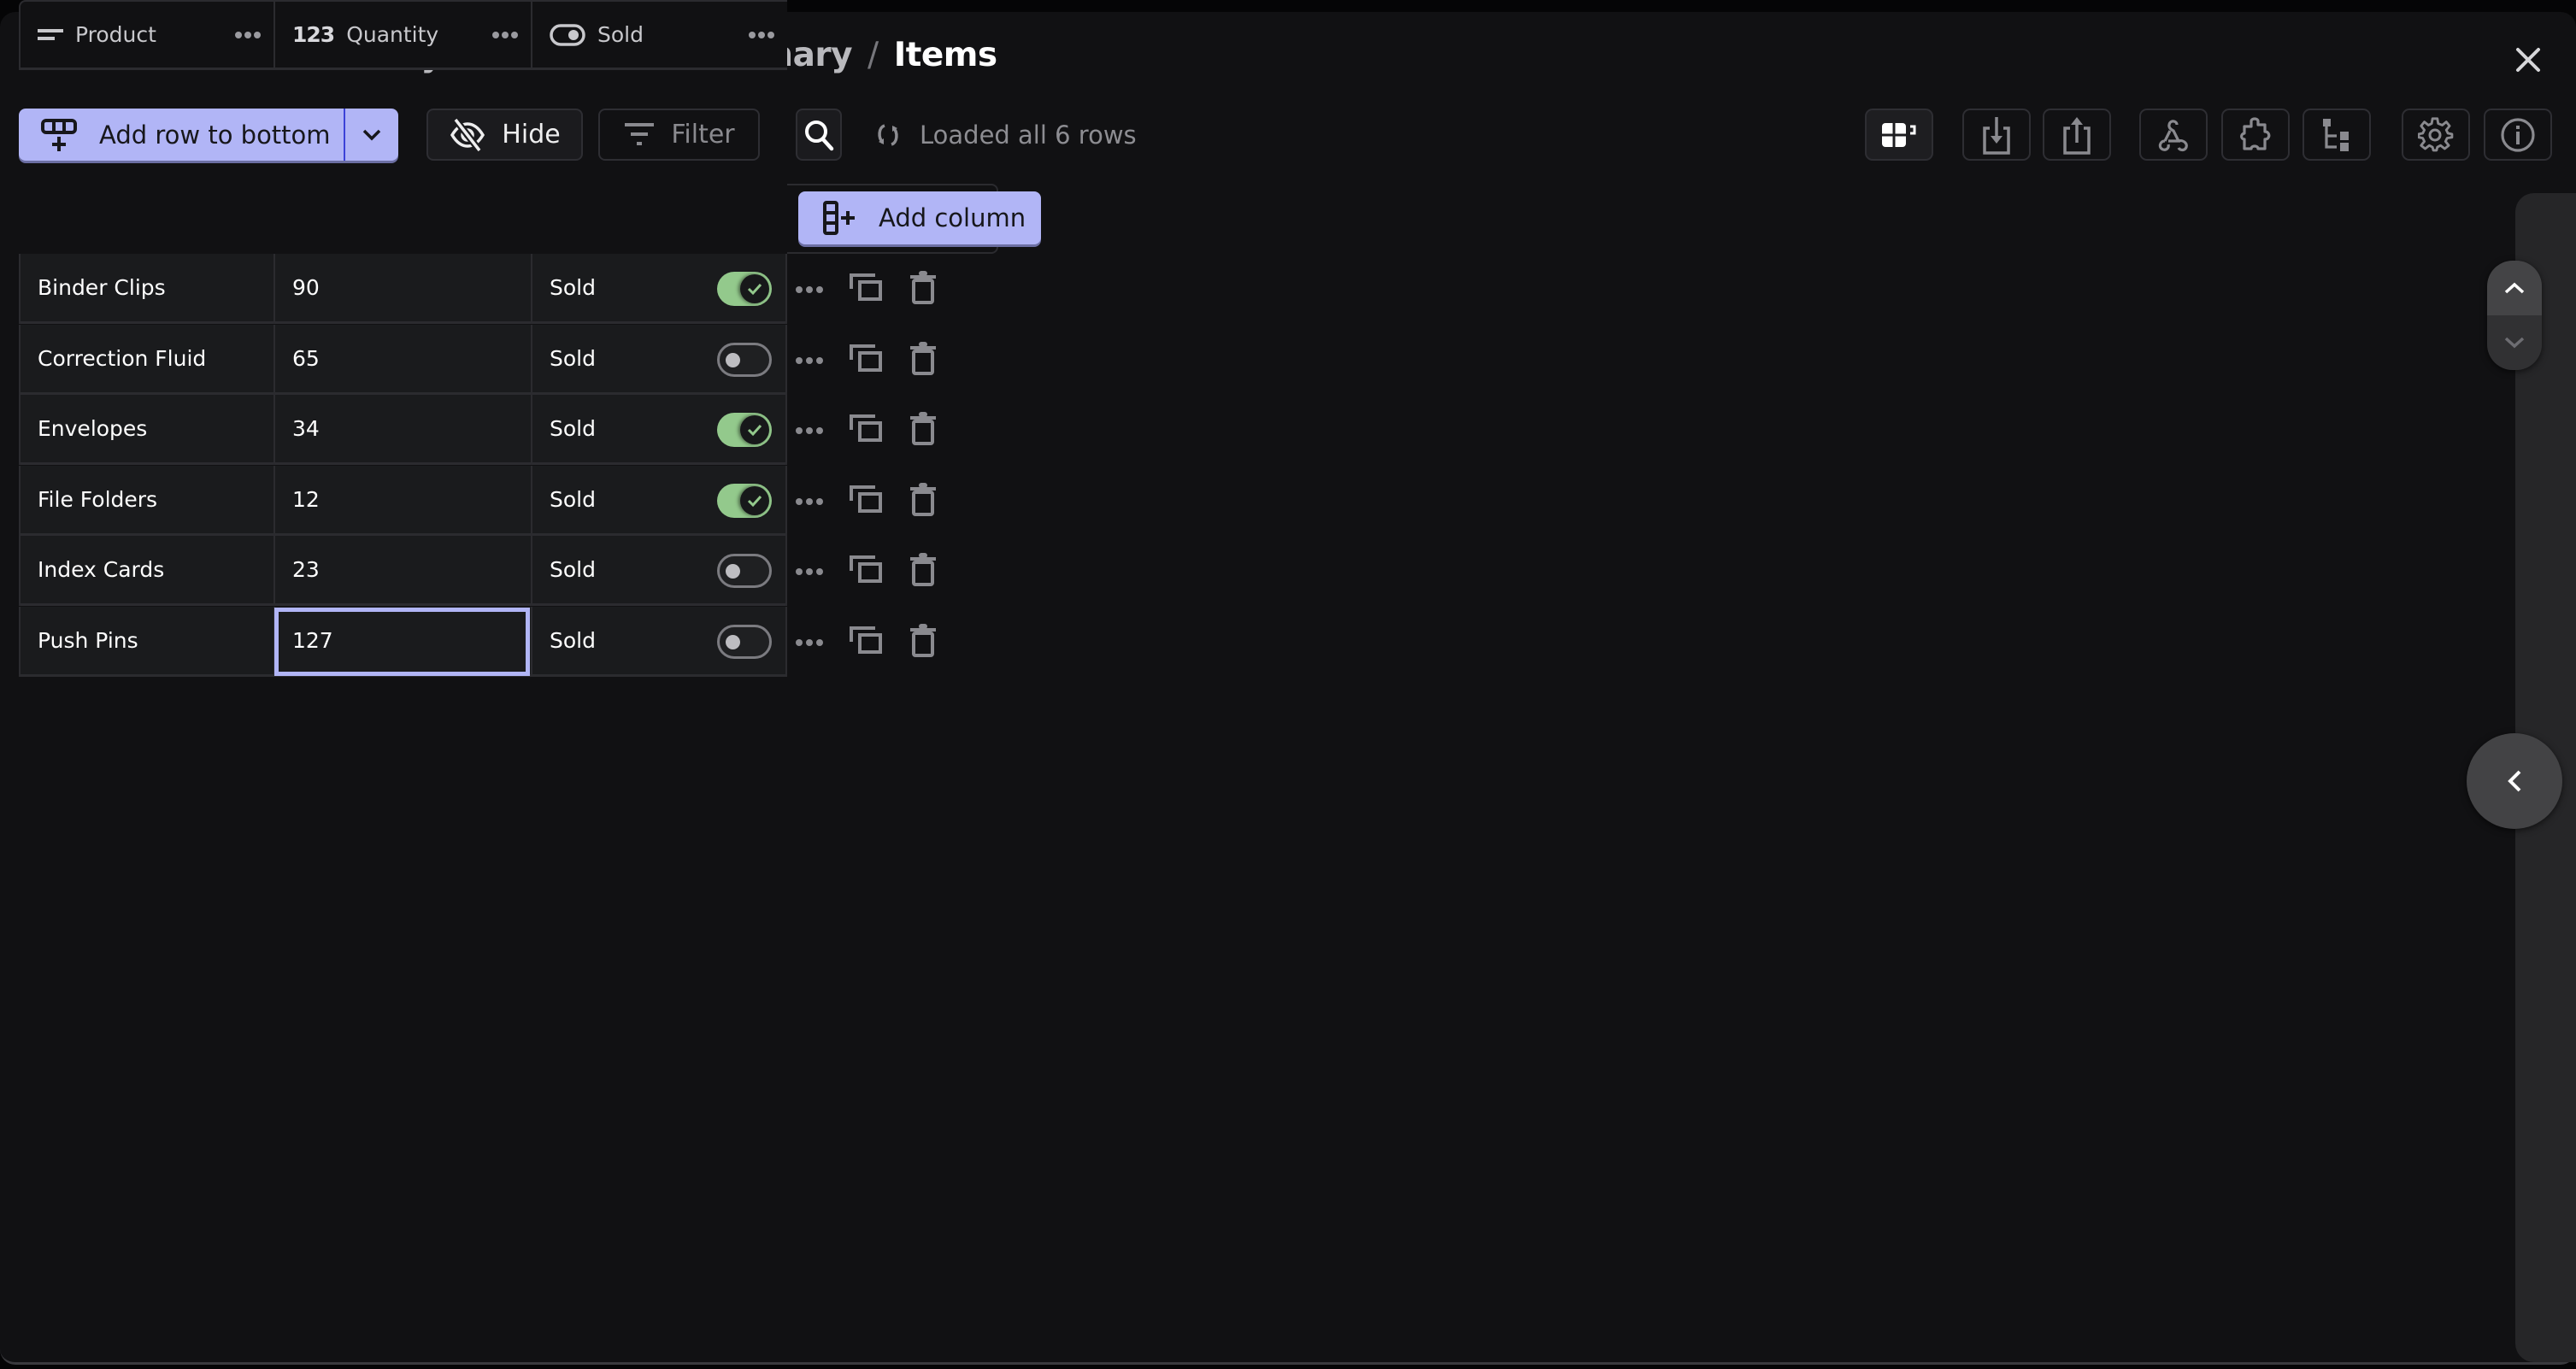 Image resolution: width=2576 pixels, height=1369 pixels. What do you see at coordinates (703, 135) in the screenshot?
I see `filter-label: Filter` at bounding box center [703, 135].